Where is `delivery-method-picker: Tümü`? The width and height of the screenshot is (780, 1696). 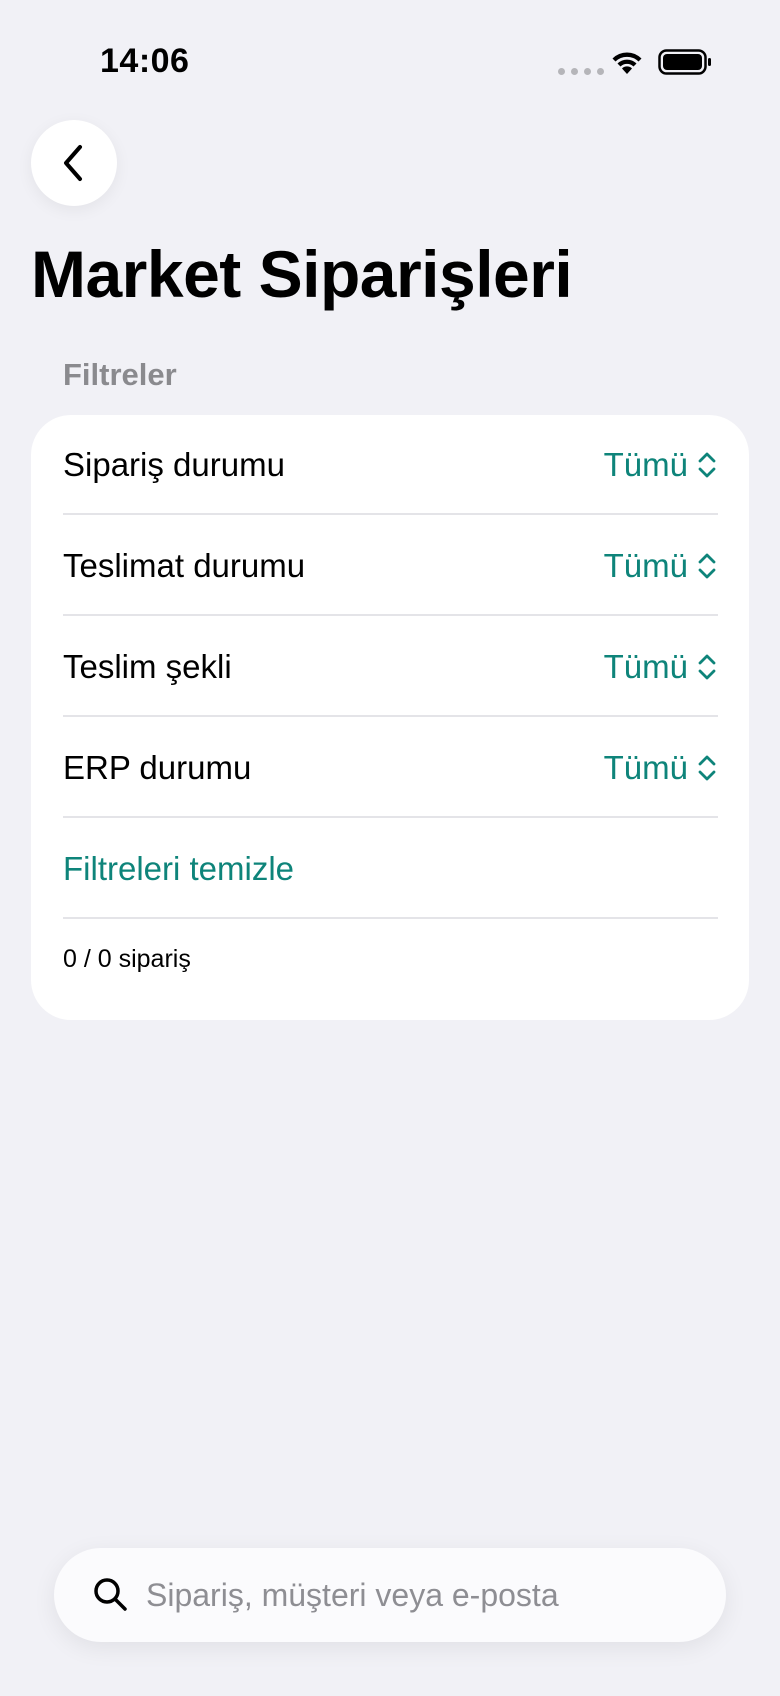 delivery-method-picker: Tümü is located at coordinates (661, 667).